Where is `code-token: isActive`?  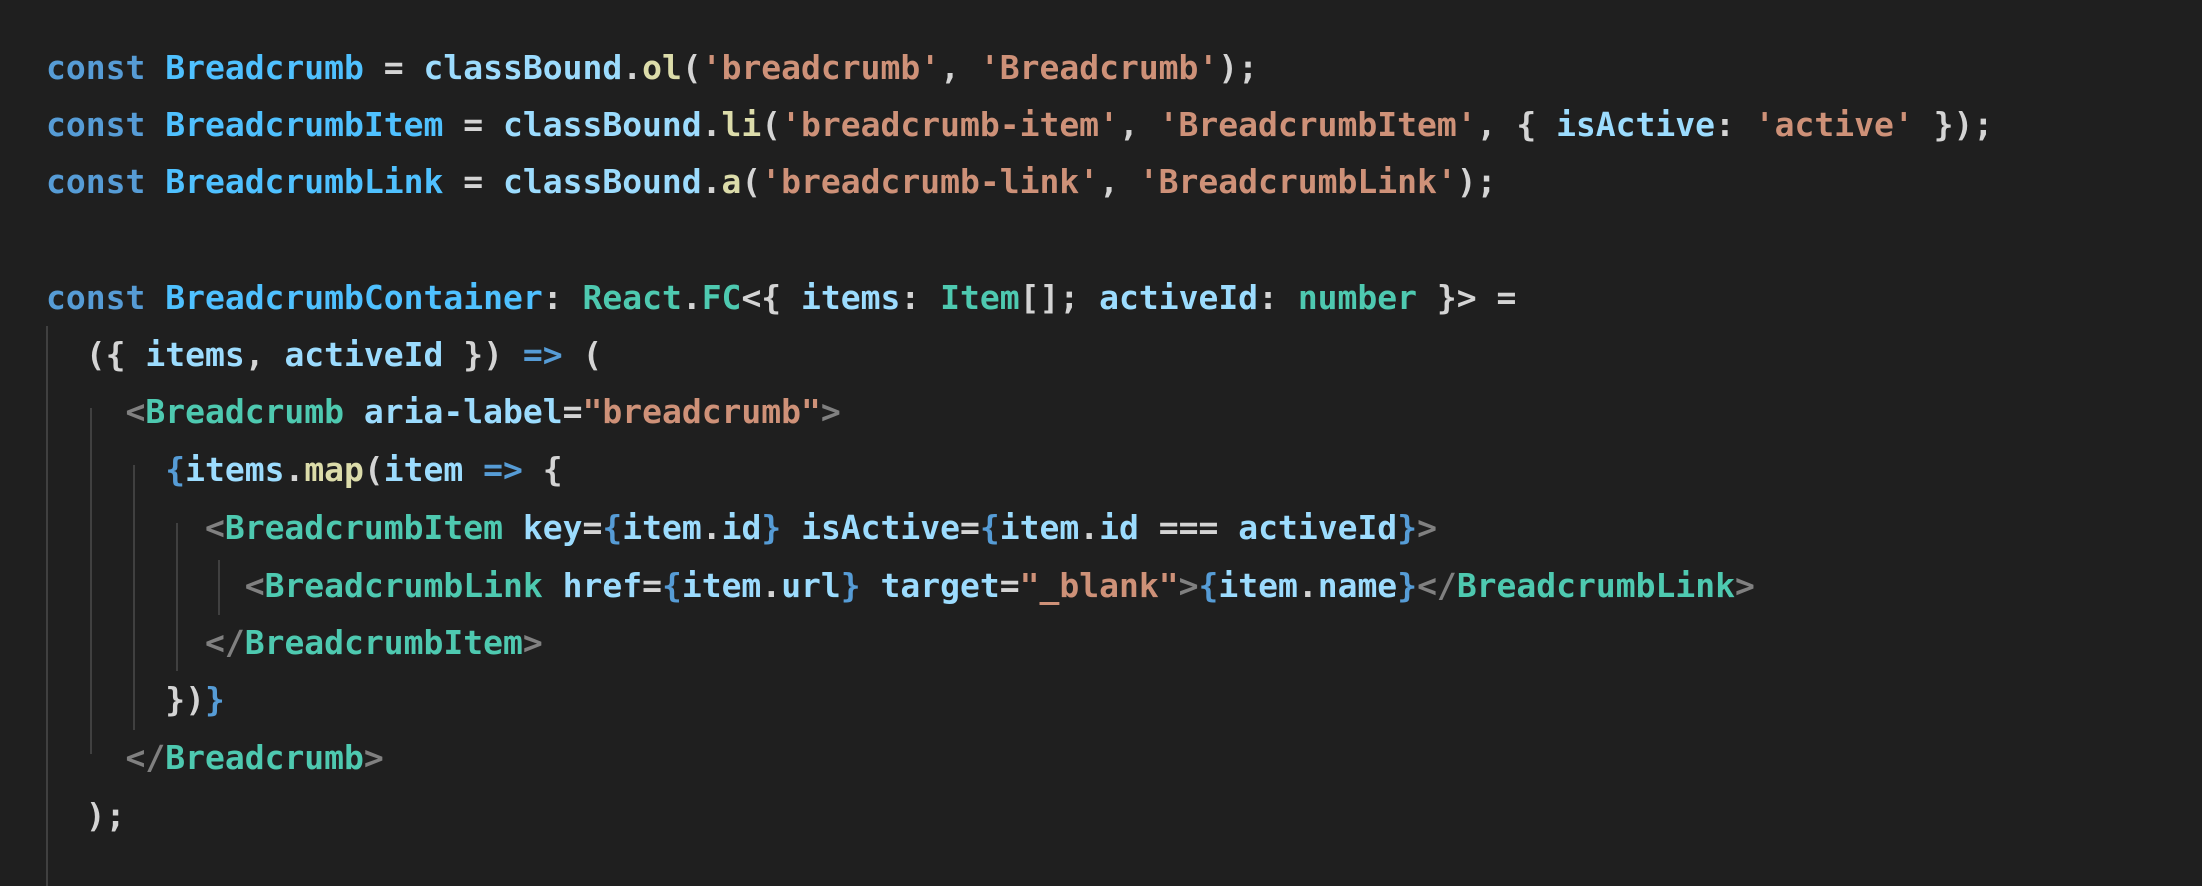
code-token: isActive is located at coordinates (881, 527).